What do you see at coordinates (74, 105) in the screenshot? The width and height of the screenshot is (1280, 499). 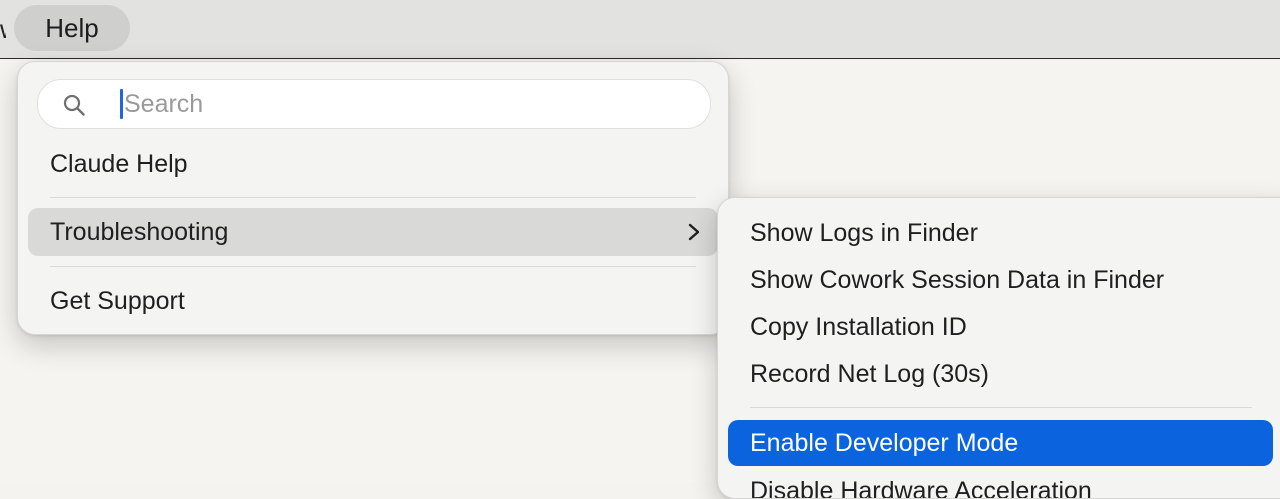 I see `search-icon` at bounding box center [74, 105].